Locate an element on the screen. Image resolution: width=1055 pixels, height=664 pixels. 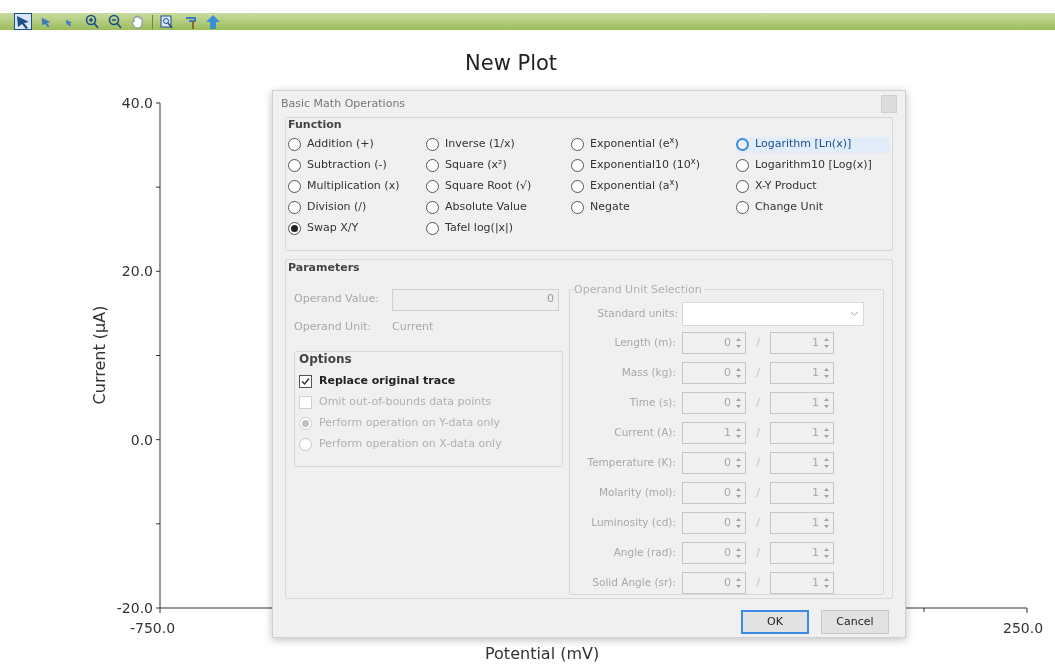
field-label: Operand Unit: is located at coordinates (333, 326).